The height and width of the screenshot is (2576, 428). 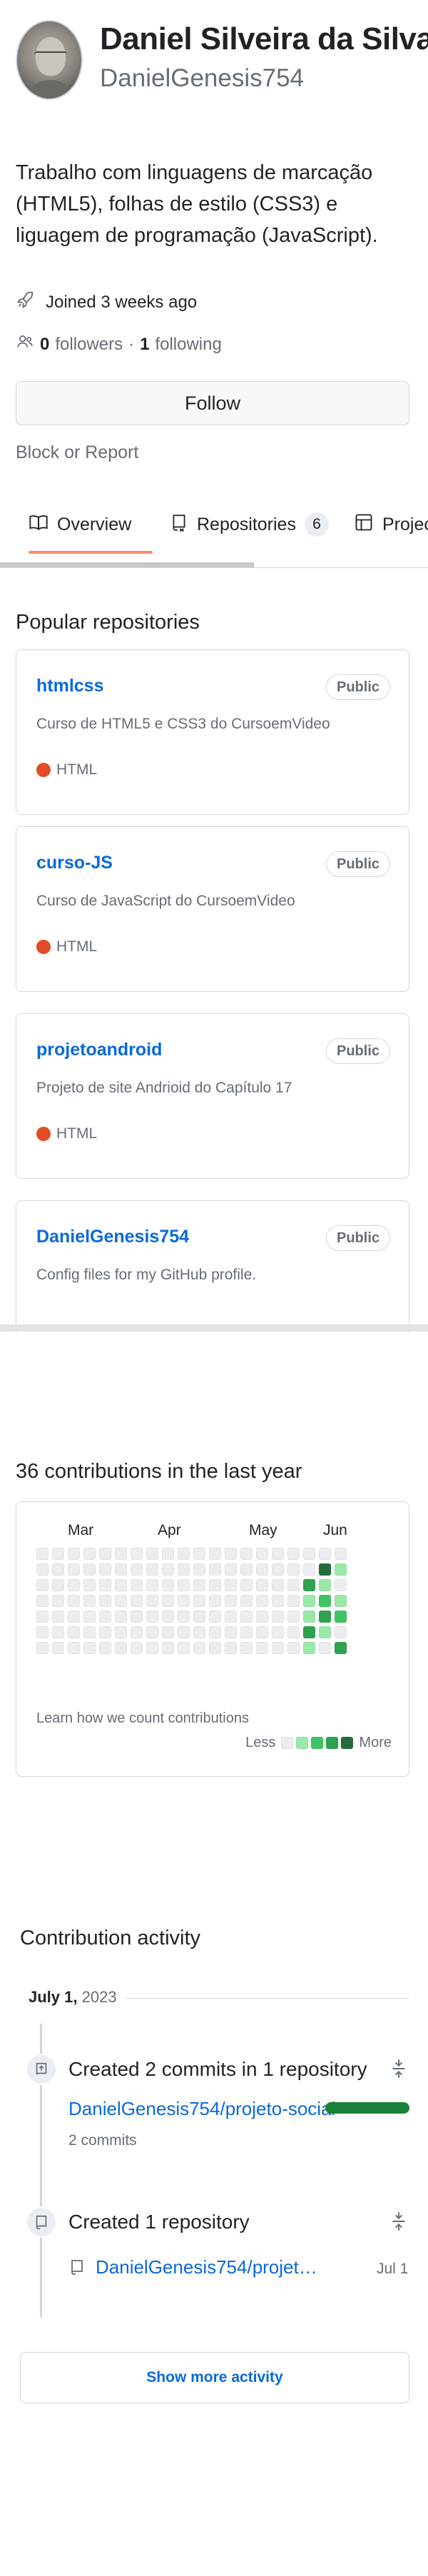 What do you see at coordinates (69, 686) in the screenshot?
I see `repo-link: htmlcss` at bounding box center [69, 686].